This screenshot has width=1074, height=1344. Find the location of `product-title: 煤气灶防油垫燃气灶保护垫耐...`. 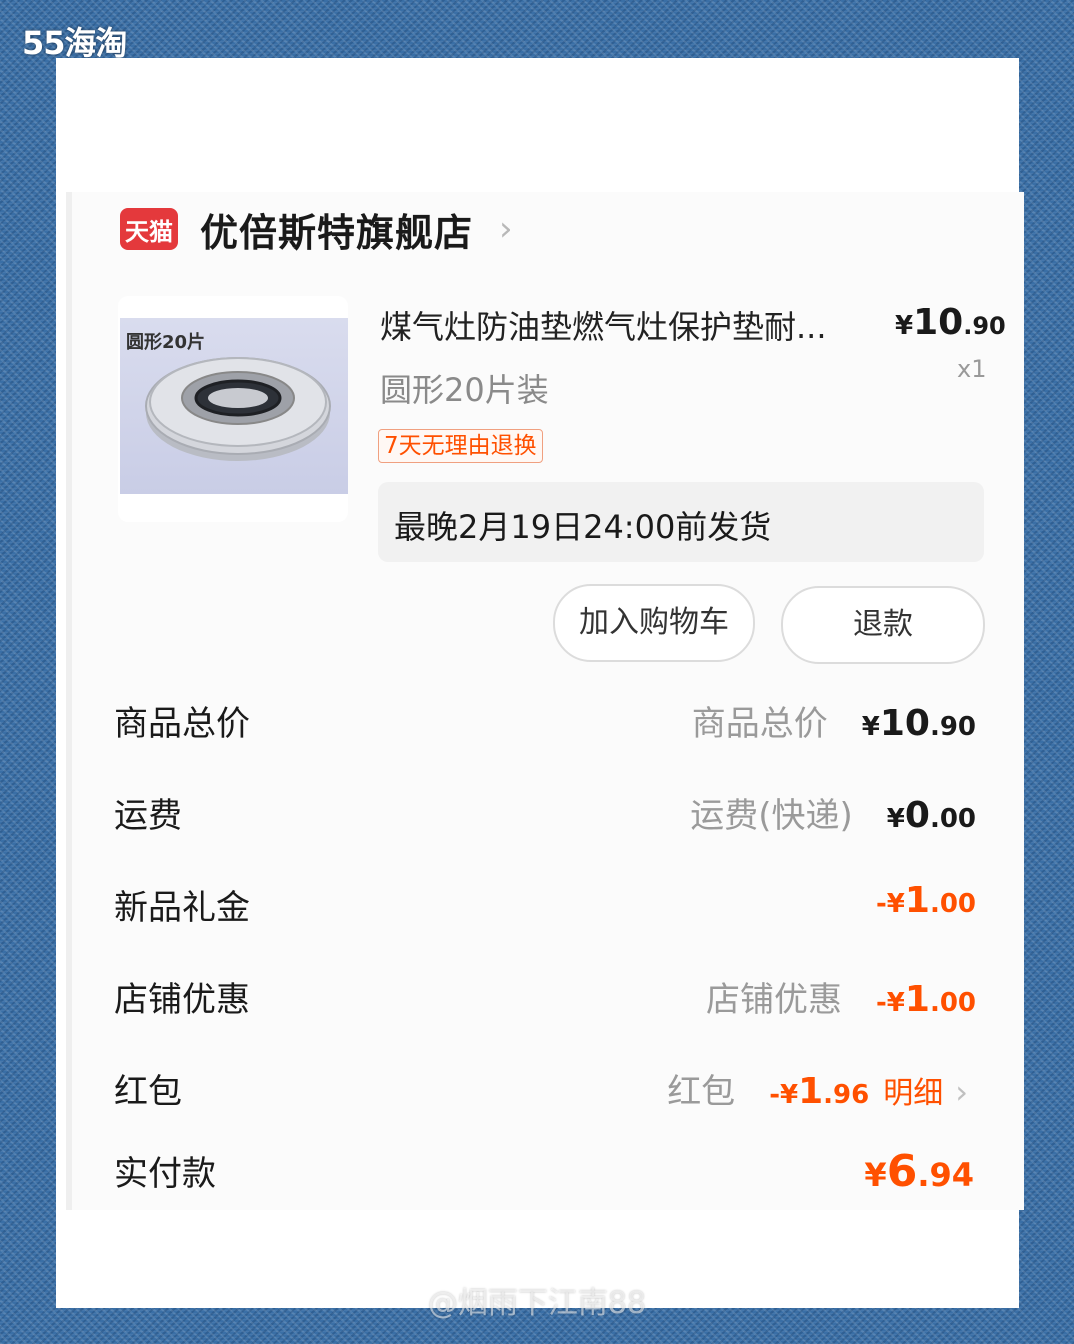

product-title: 煤气灶防油垫燃气灶保护垫耐... is located at coordinates (603, 325).